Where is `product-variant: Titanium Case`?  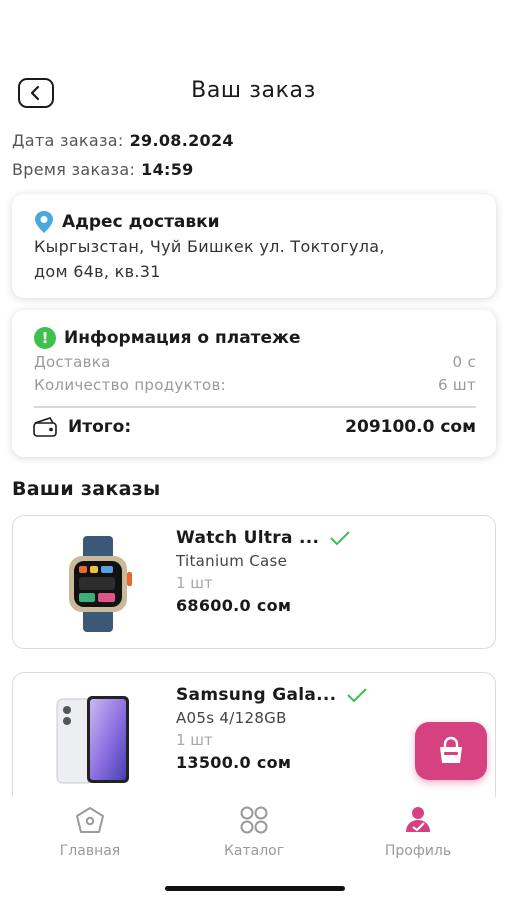
product-variant: Titanium Case is located at coordinates (232, 561).